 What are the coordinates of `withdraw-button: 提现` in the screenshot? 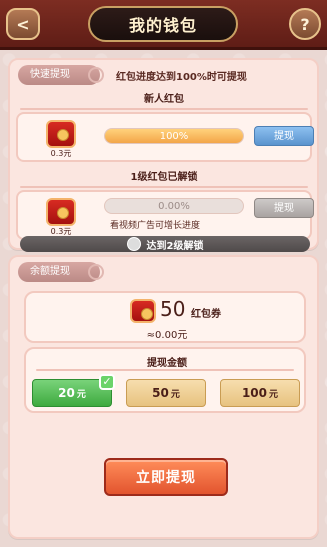 It's located at (284, 136).